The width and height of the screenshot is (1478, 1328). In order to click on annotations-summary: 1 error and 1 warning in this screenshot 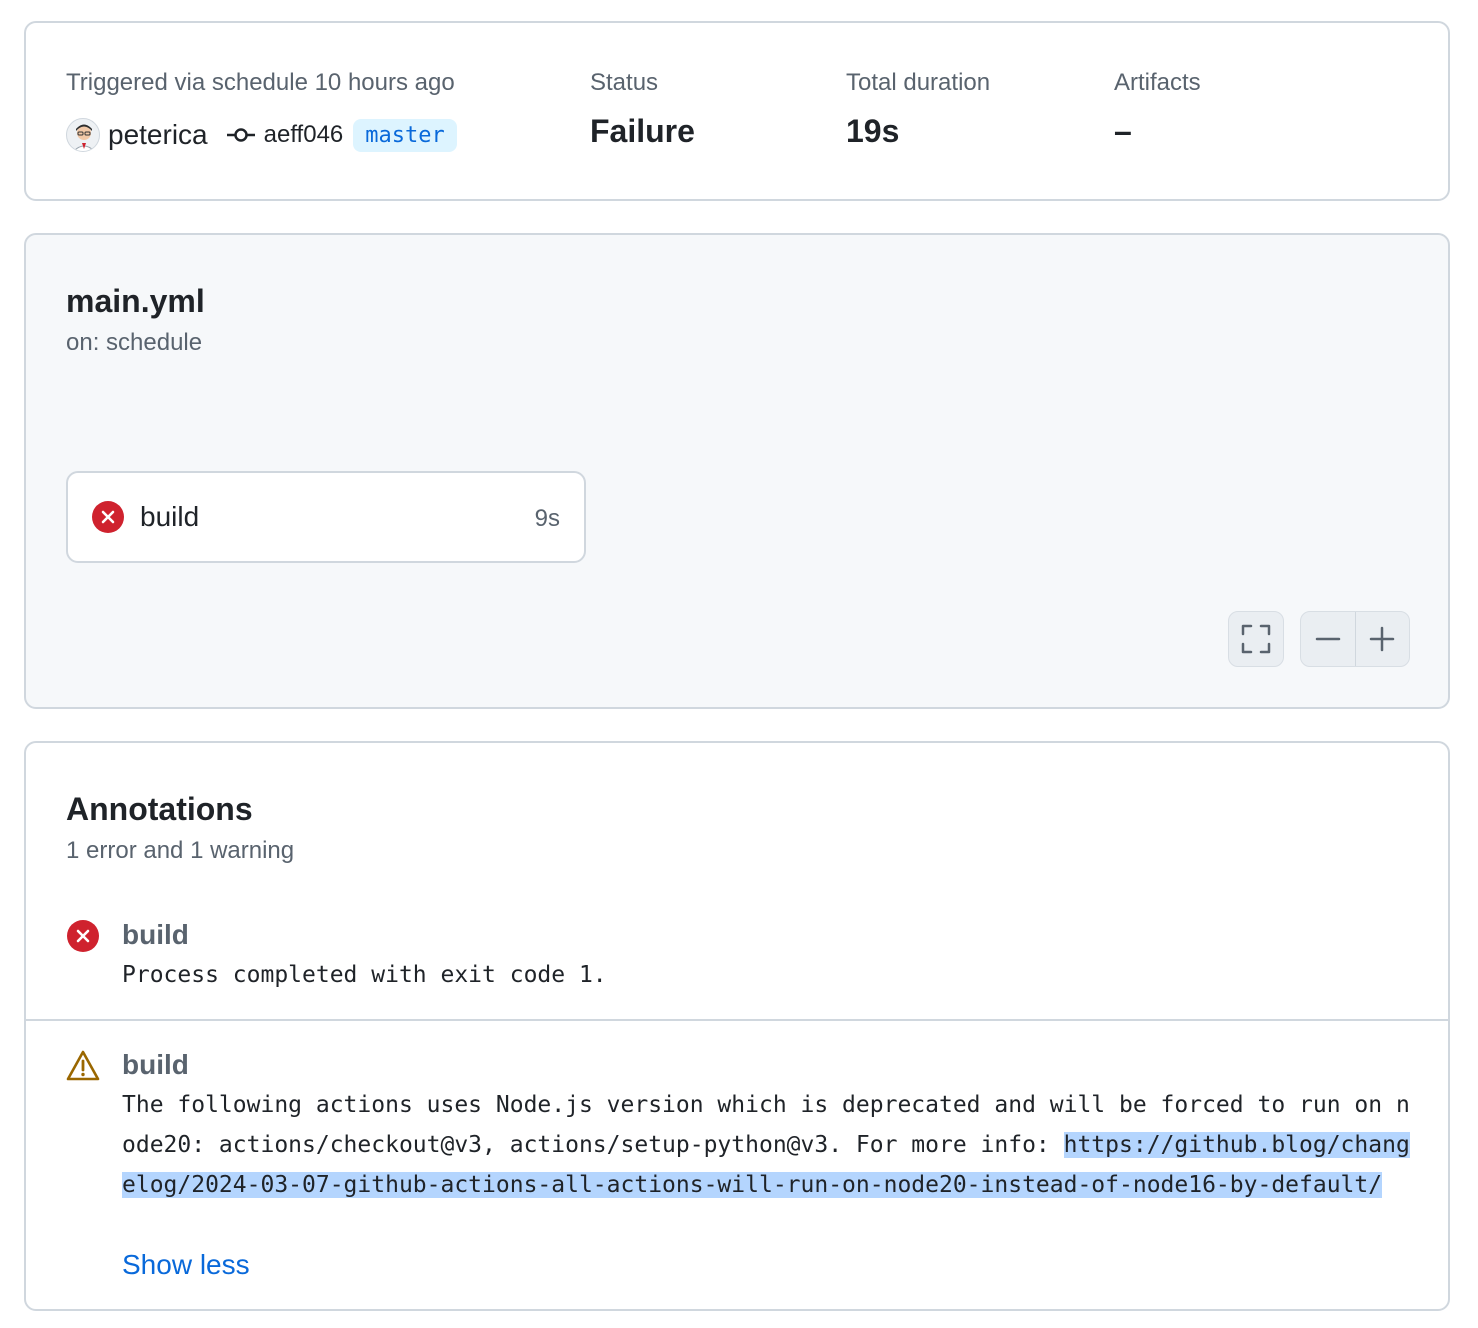, I will do `click(180, 850)`.